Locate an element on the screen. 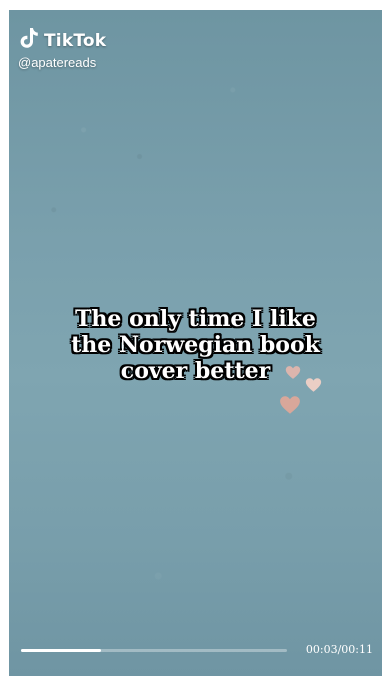 This screenshot has height=678, width=383. creator-handle: @apatereads is located at coordinates (57, 62).